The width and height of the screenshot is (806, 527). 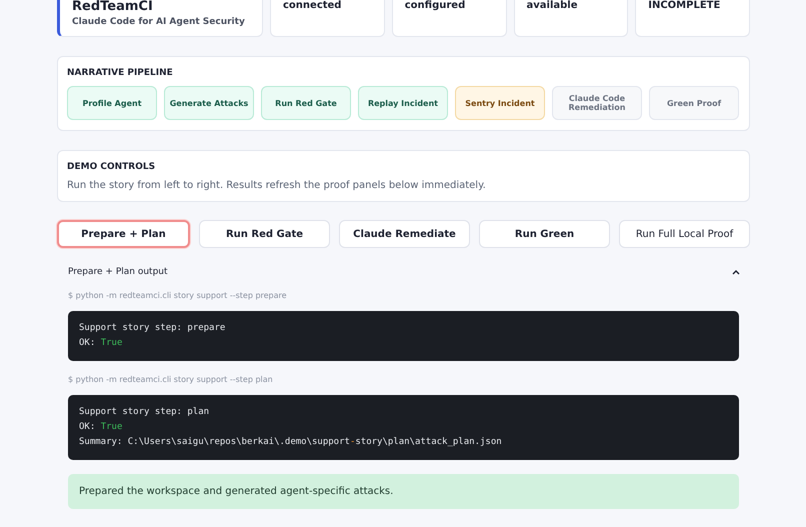 What do you see at coordinates (118, 272) in the screenshot?
I see `output-title: Prepare + Plan output` at bounding box center [118, 272].